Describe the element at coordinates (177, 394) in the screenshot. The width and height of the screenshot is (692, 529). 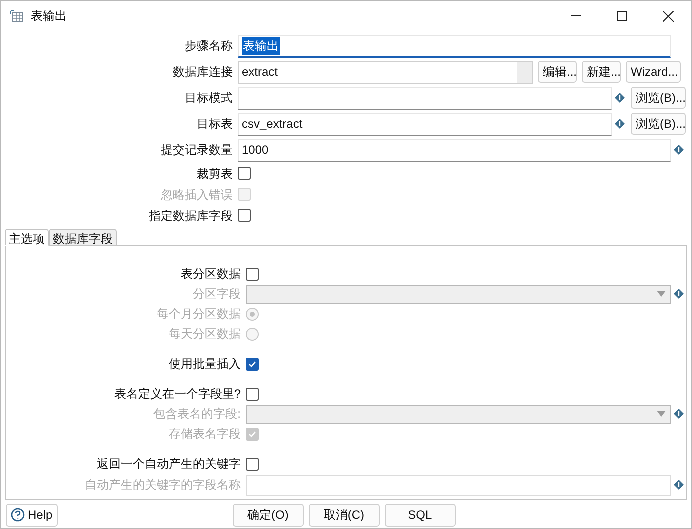
I see `option-label: 表名定义在一个字段里?` at that location.